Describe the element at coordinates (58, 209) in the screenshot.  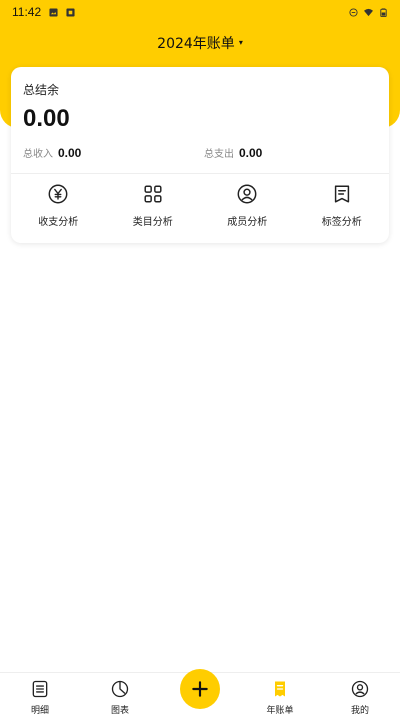
I see `analysis-income-expense: 收支分析` at that location.